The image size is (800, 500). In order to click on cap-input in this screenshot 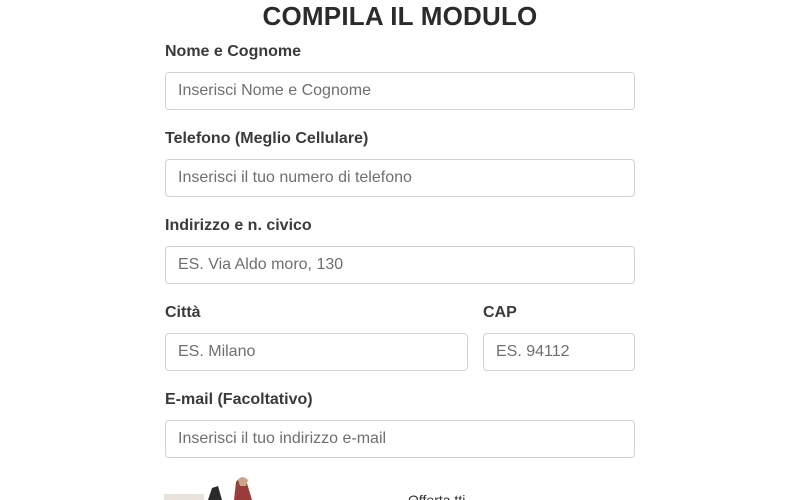, I will do `click(559, 352)`.